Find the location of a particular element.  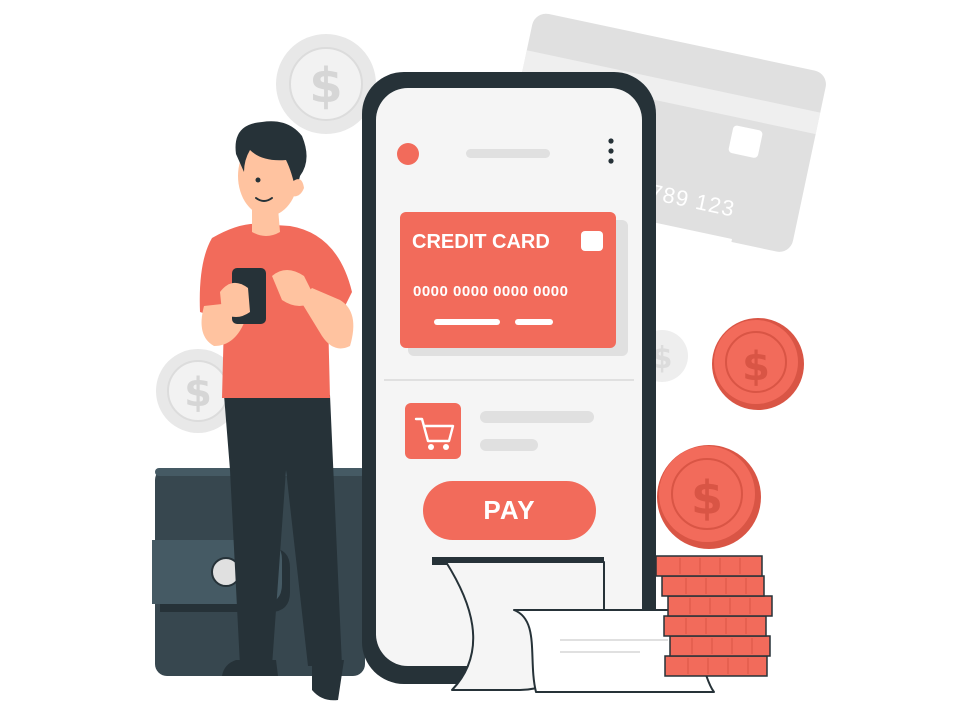

status-dot is located at coordinates (408, 154).